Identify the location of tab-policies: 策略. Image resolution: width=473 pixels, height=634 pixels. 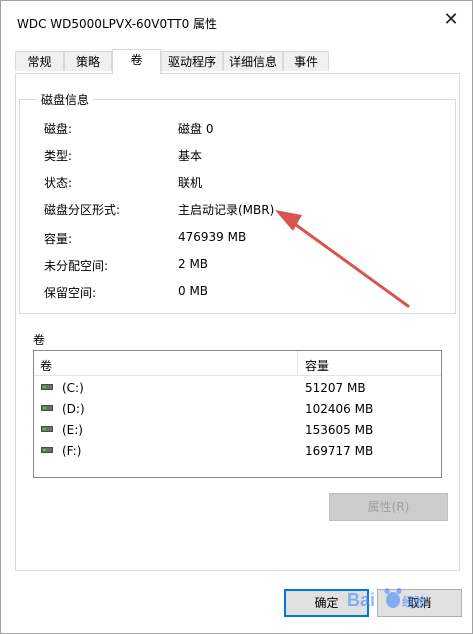
(88, 61).